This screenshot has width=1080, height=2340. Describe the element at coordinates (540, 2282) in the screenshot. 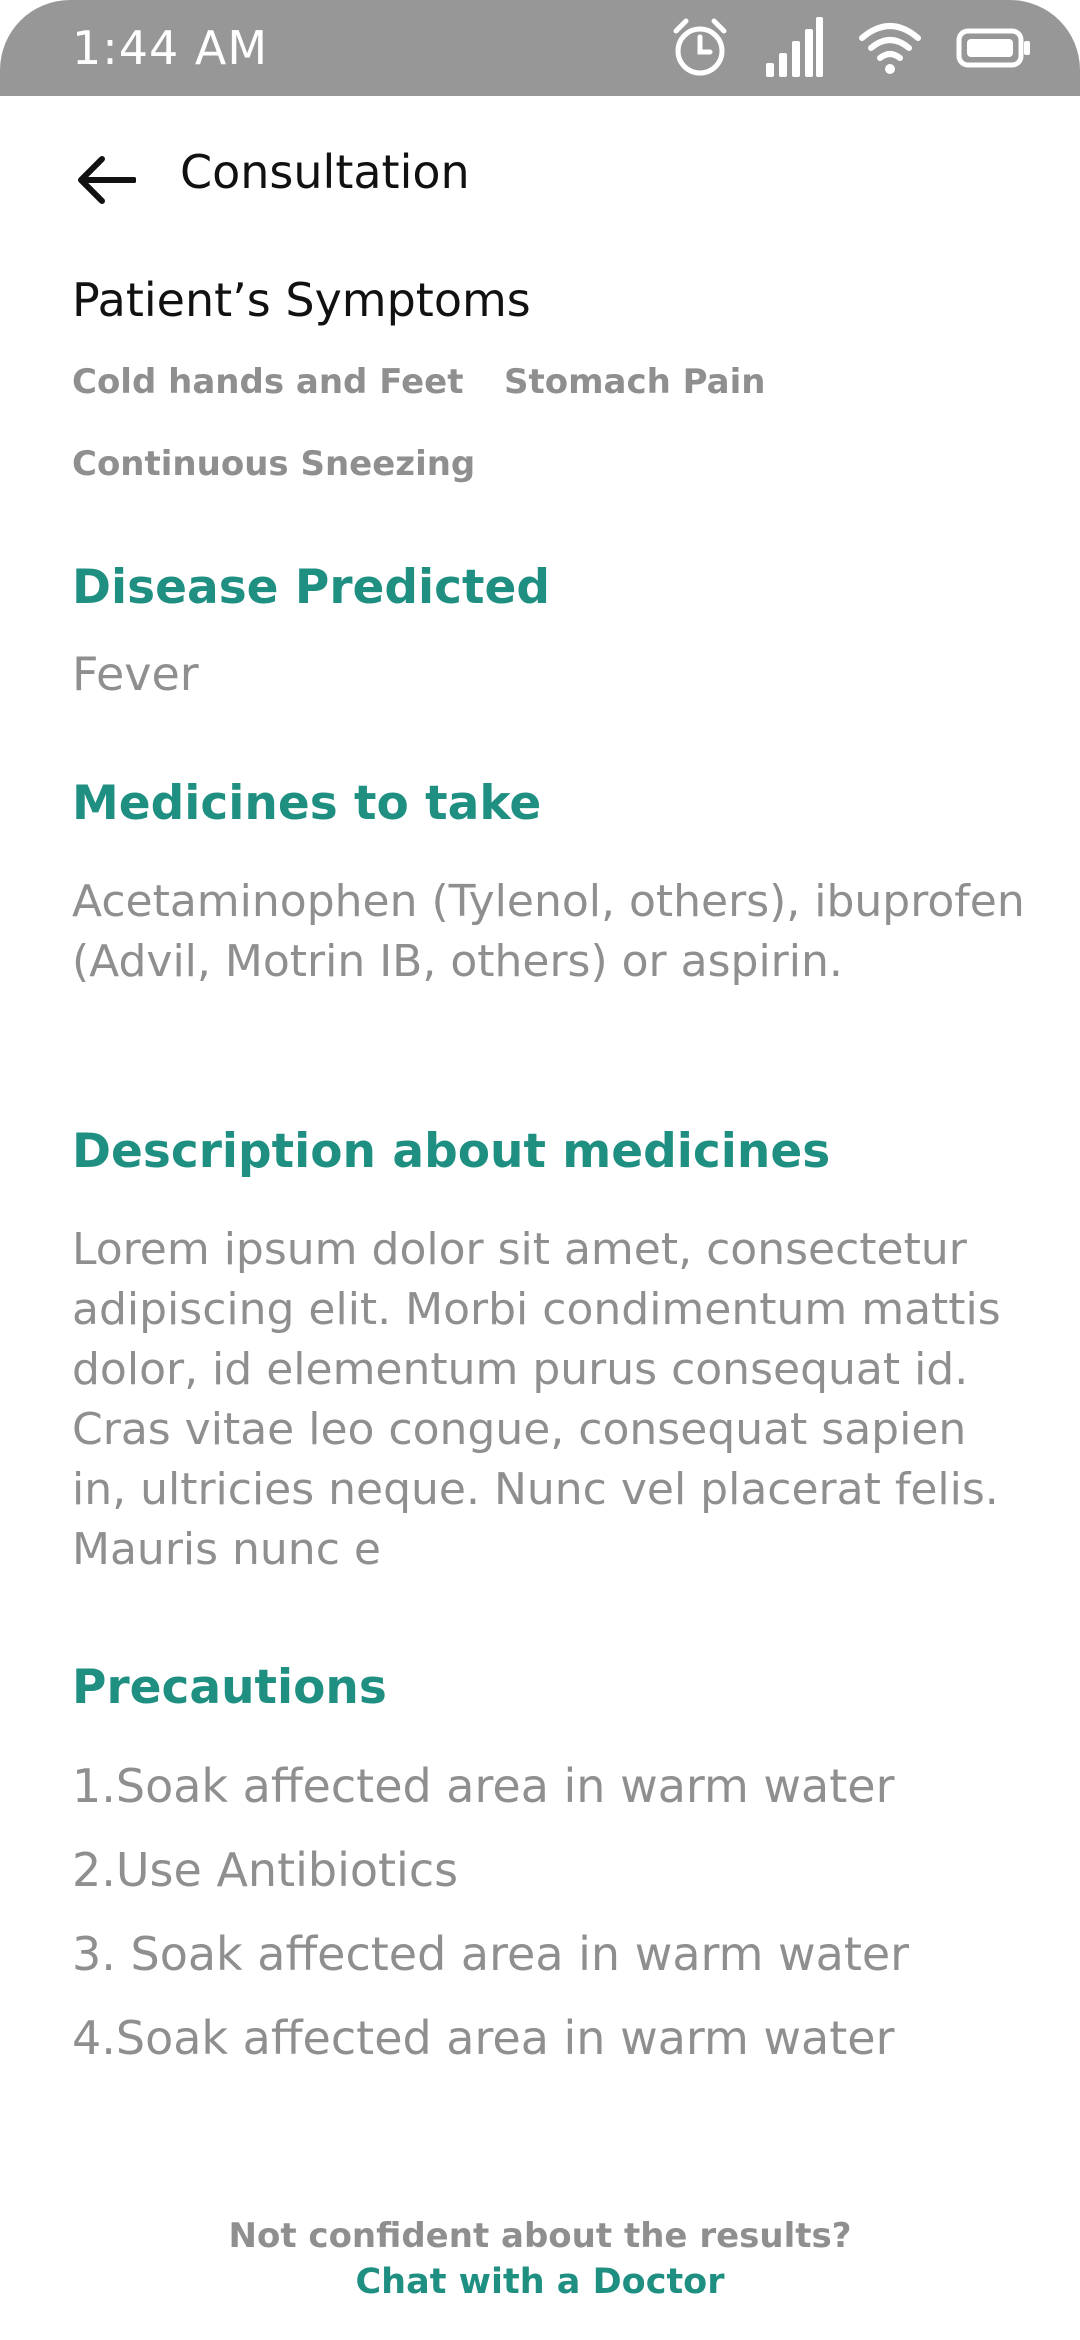

I see `chat-with-doctor-link: Chat with a Doctor` at that location.